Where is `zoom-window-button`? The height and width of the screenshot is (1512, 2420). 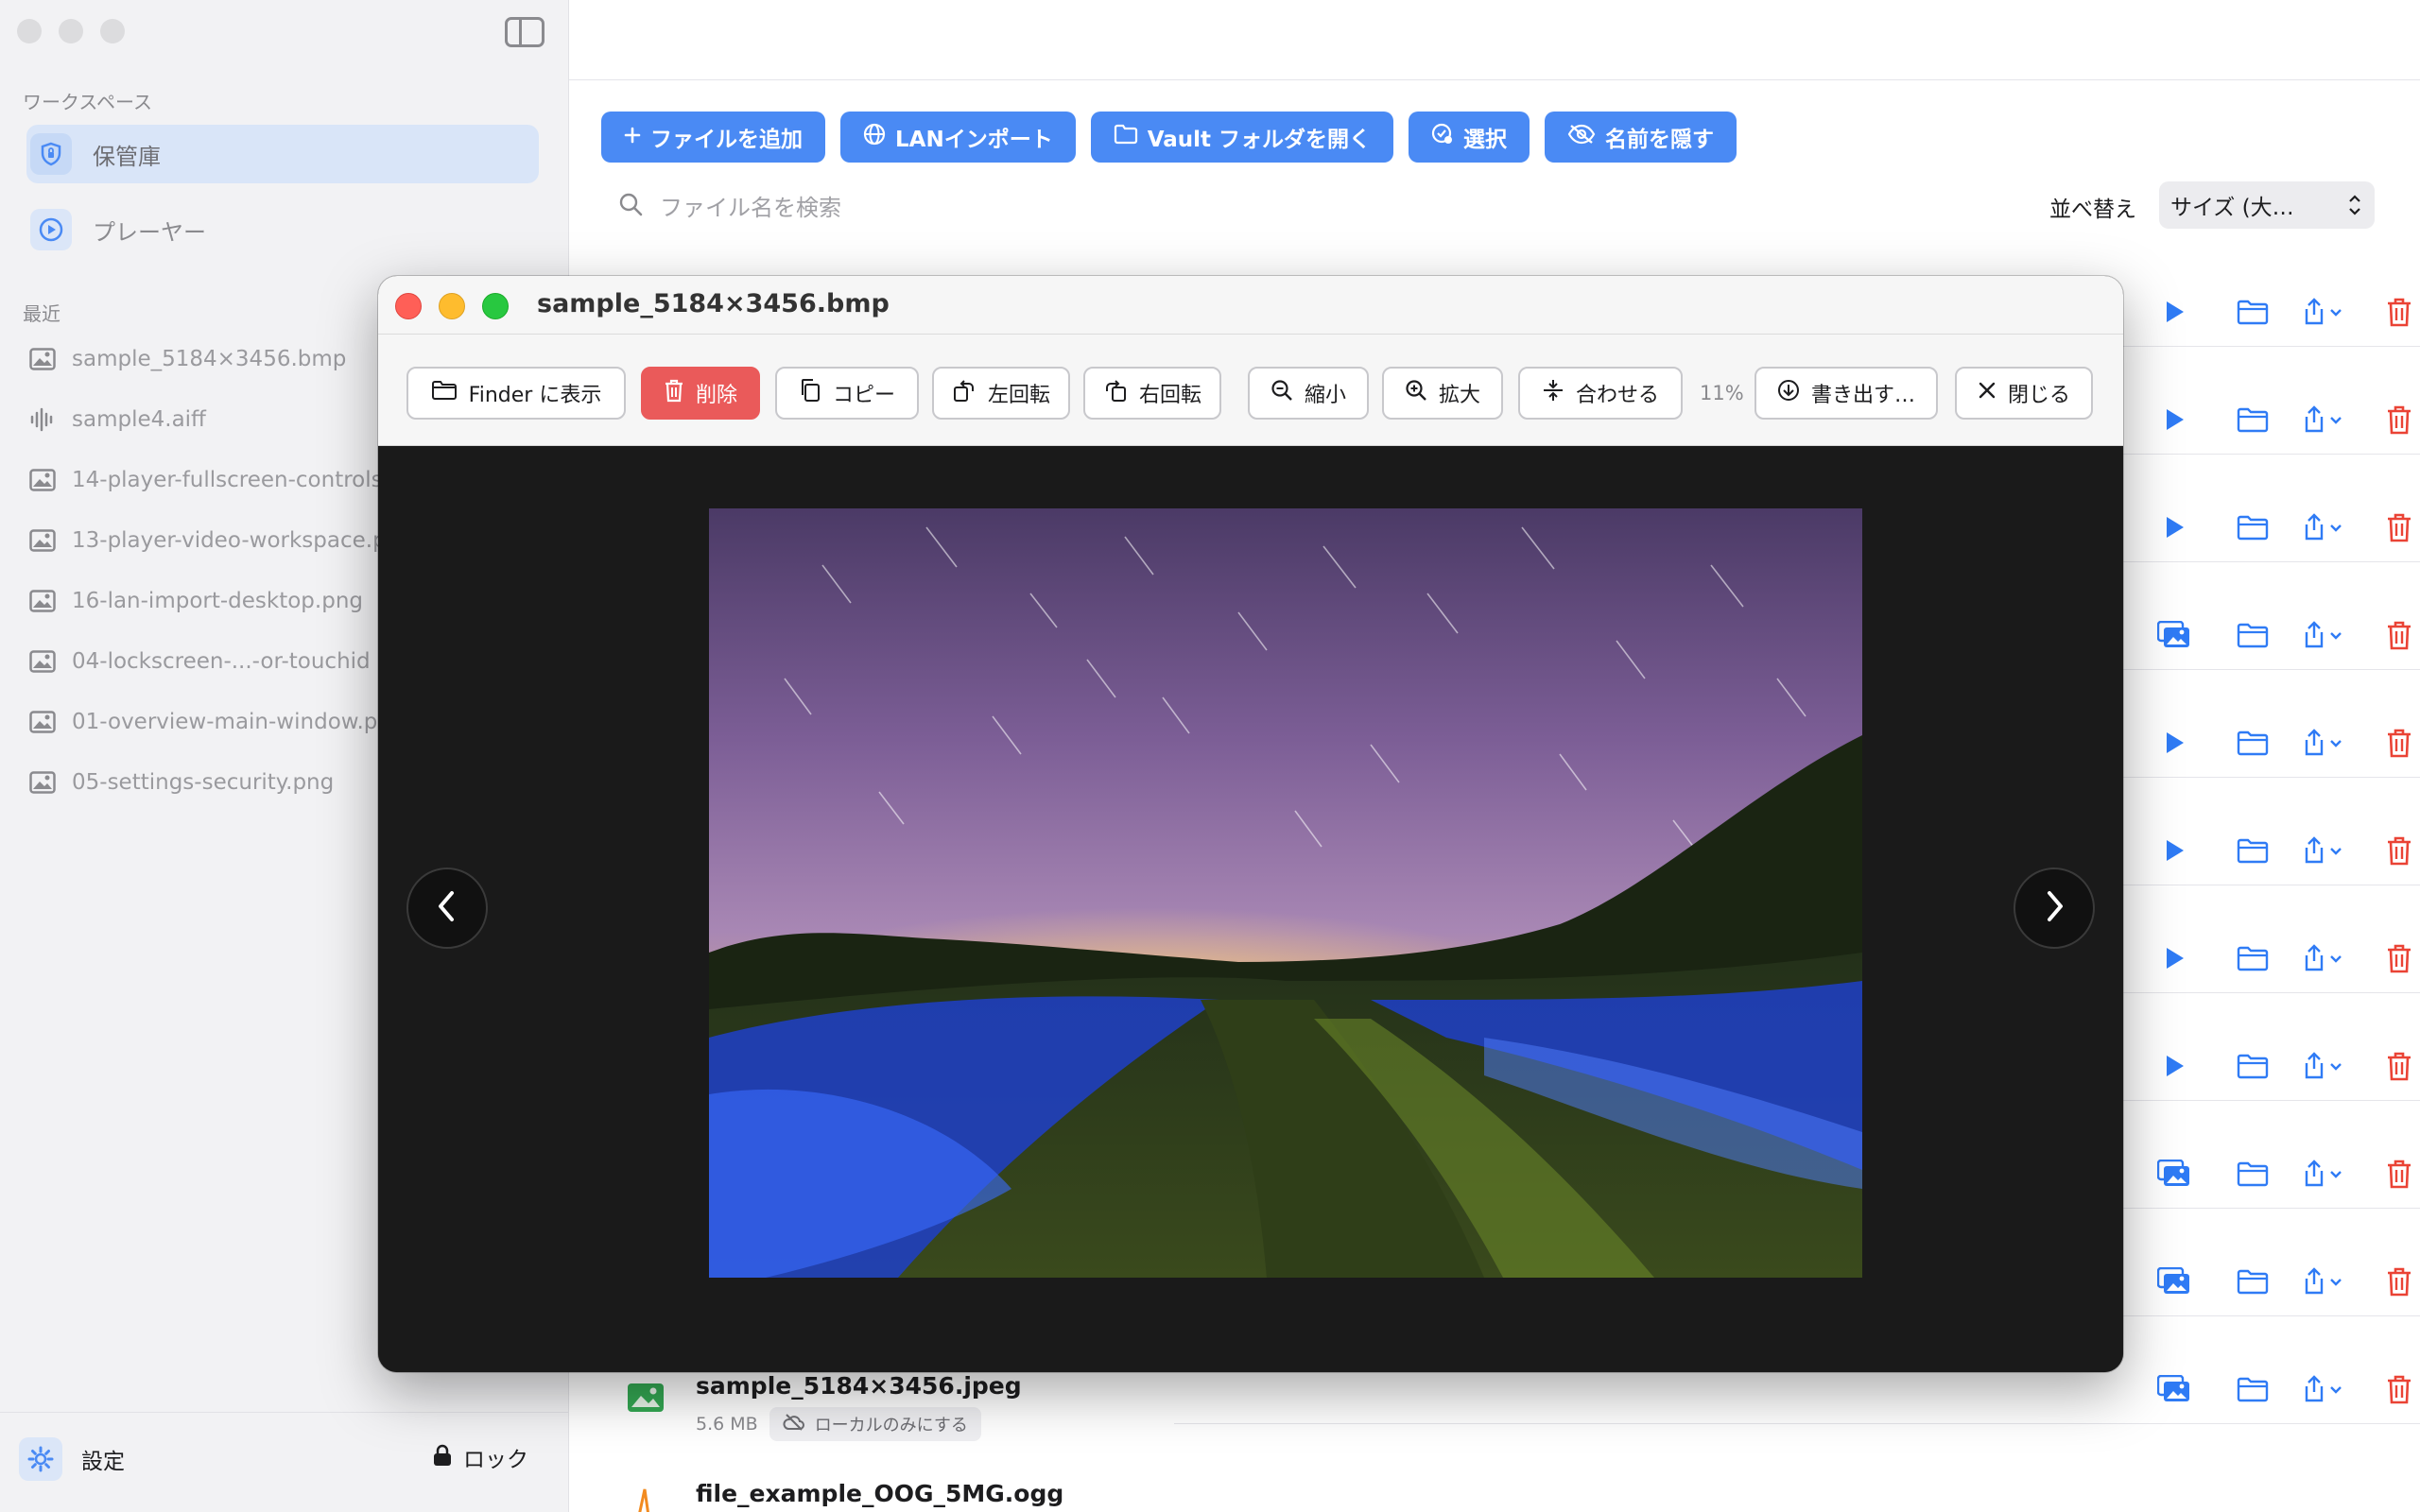
zoom-window-button is located at coordinates (112, 31).